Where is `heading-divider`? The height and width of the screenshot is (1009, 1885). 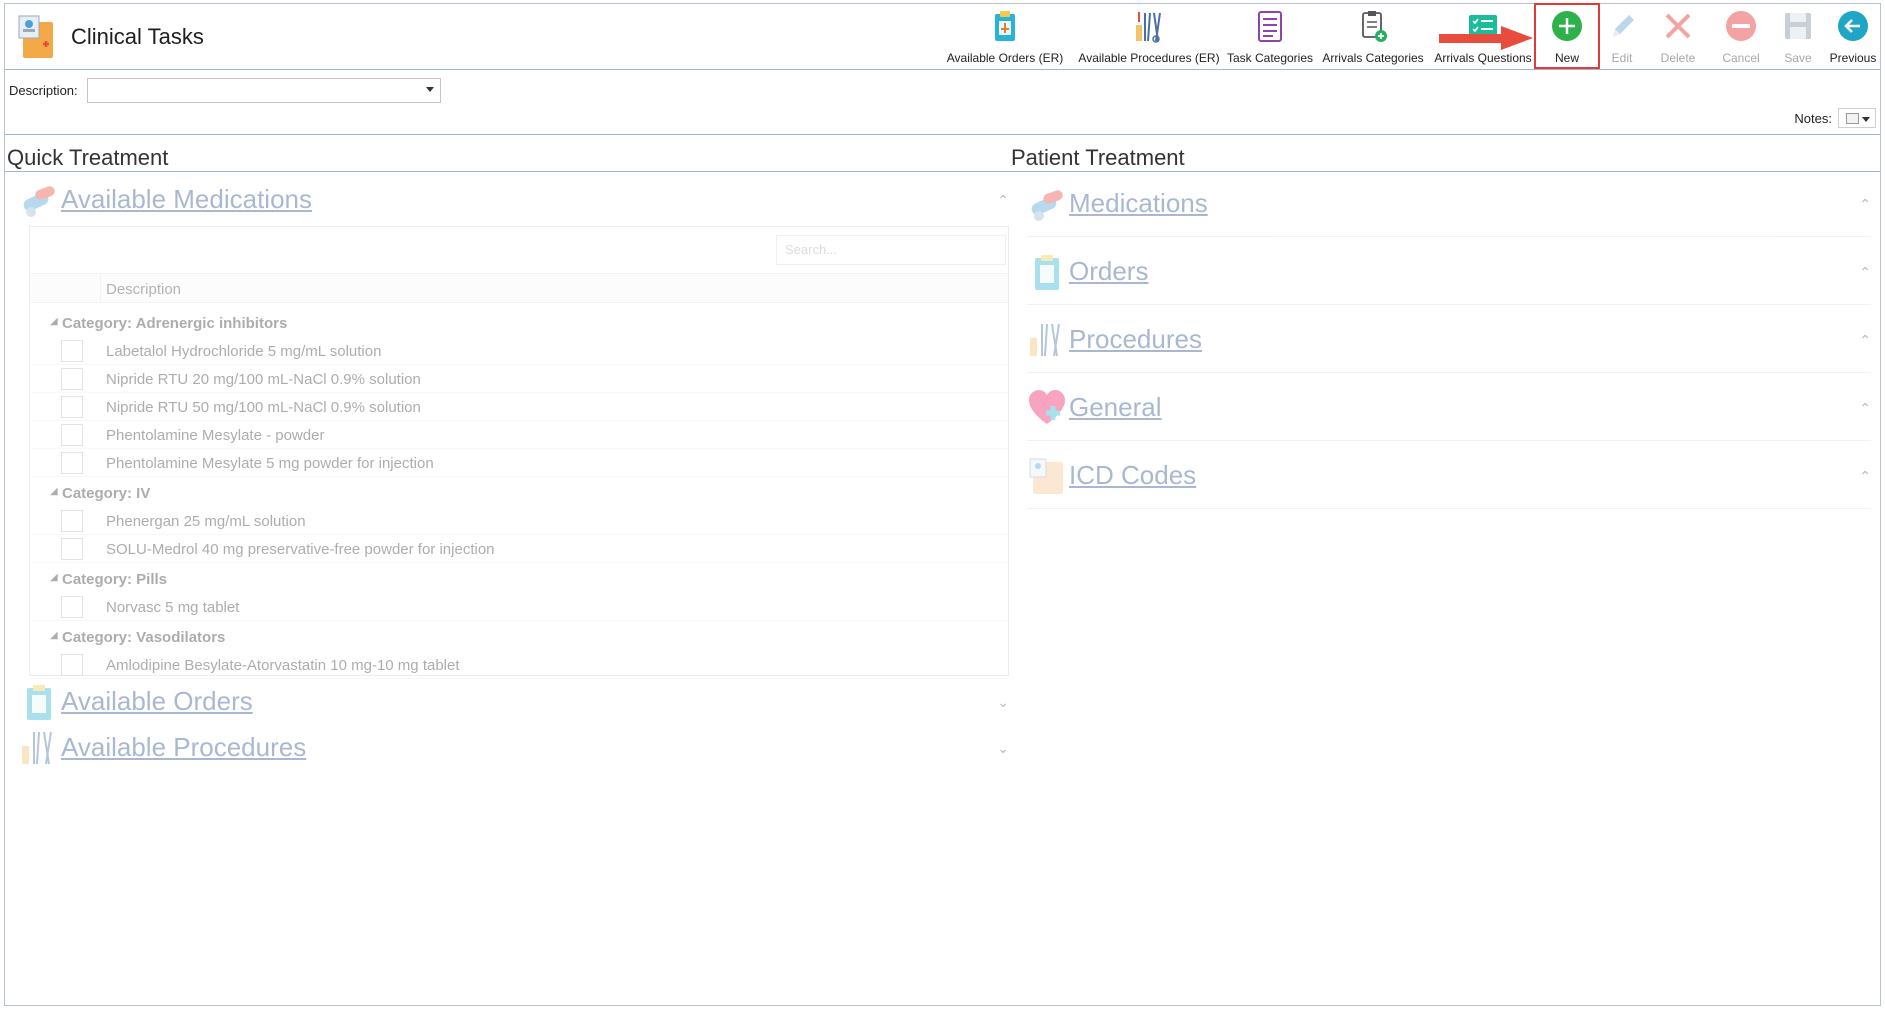
heading-divider is located at coordinates (942, 171).